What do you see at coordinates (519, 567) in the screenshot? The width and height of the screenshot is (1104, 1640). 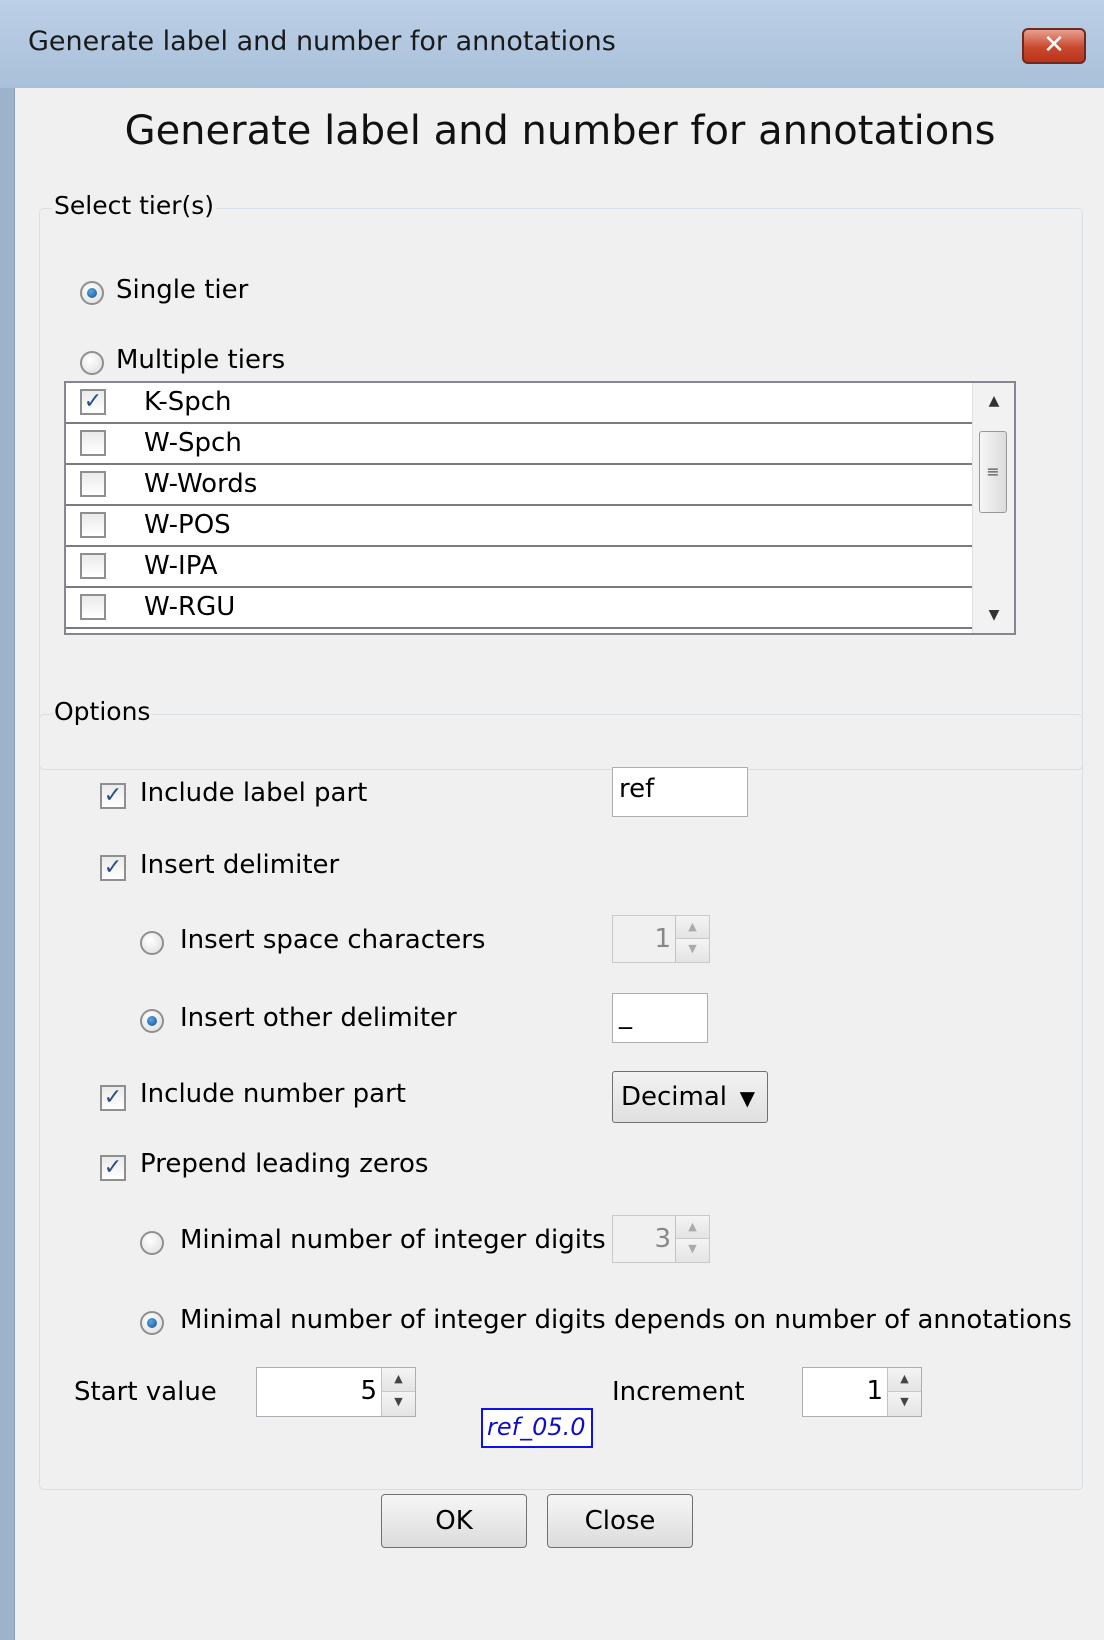 I see `tier-row: W-IPA` at bounding box center [519, 567].